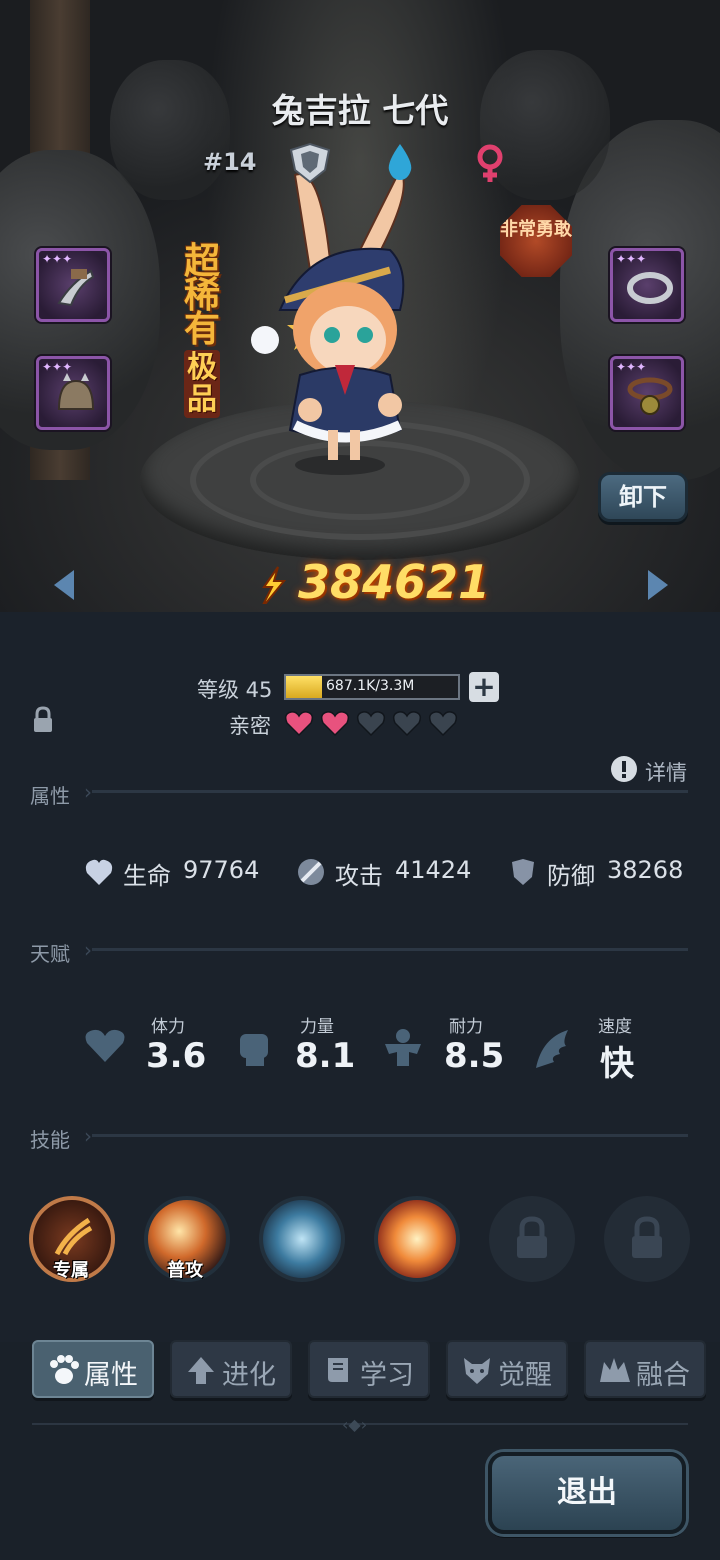  What do you see at coordinates (317, 1027) in the screenshot?
I see `talent-strength-label: 力量` at bounding box center [317, 1027].